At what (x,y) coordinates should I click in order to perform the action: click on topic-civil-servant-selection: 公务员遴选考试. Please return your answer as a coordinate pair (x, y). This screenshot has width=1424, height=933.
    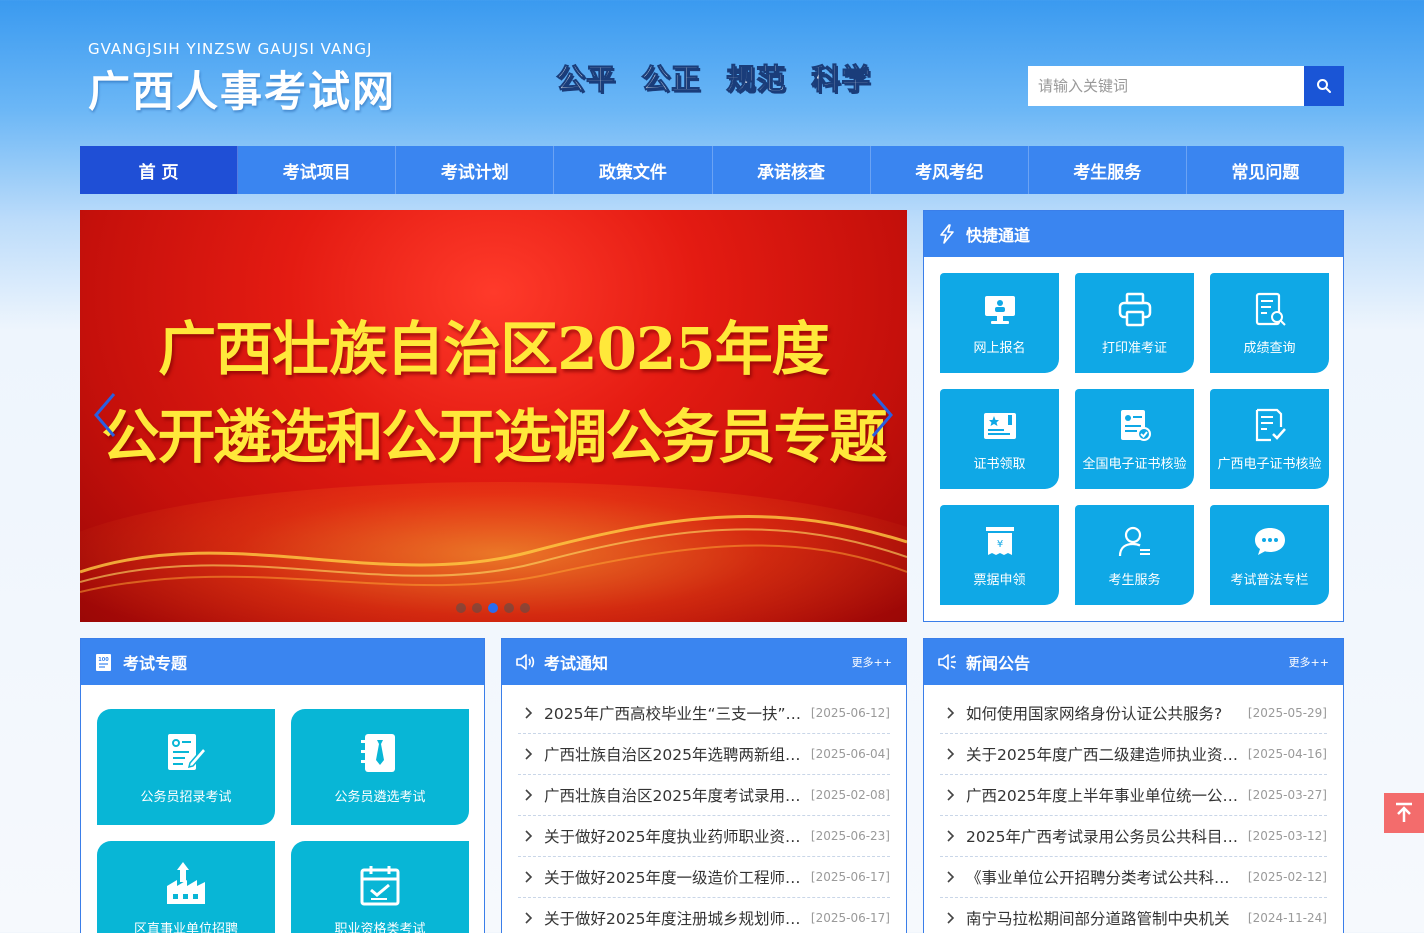
    Looking at the image, I should click on (380, 767).